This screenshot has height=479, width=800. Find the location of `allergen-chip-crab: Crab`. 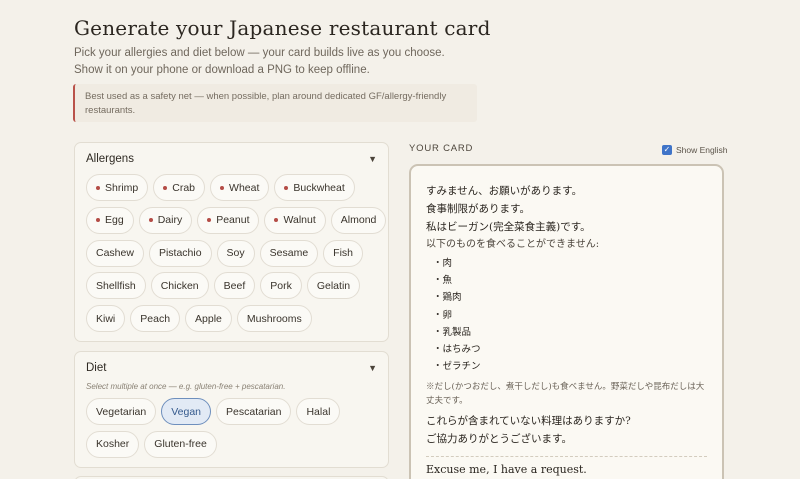

allergen-chip-crab: Crab is located at coordinates (179, 187).